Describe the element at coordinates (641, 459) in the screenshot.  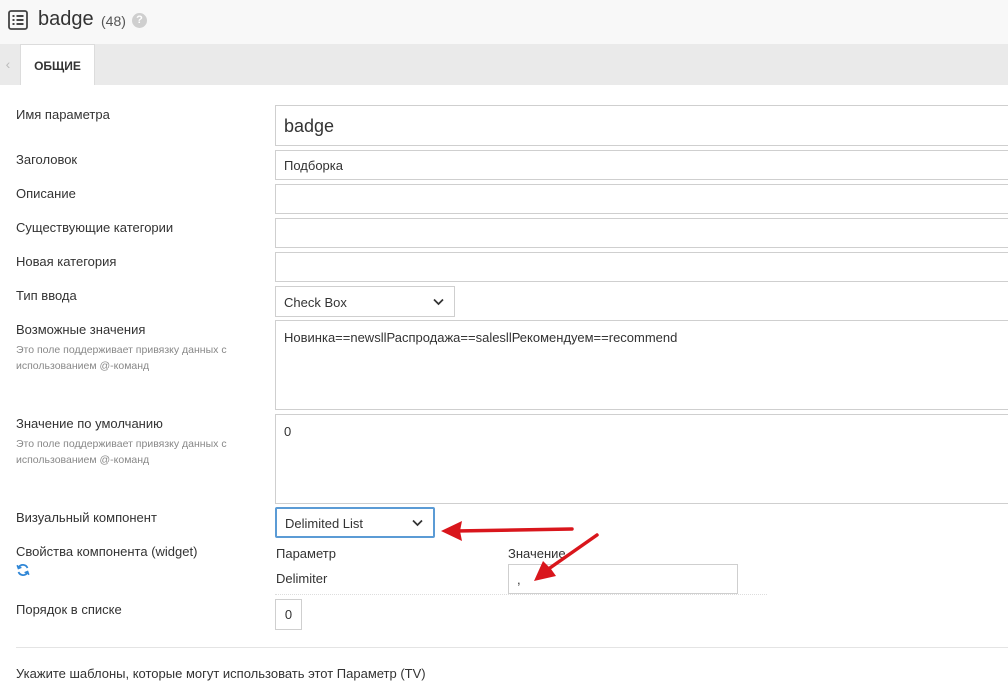
I see `default-value-textarea: 0` at that location.